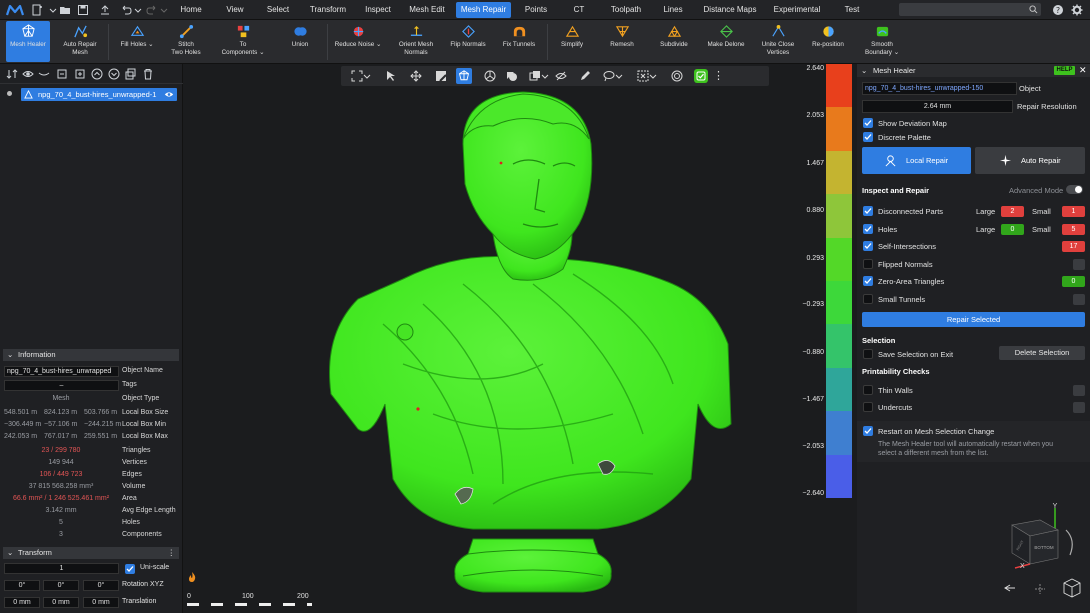 The image size is (1090, 613). What do you see at coordinates (868, 264) in the screenshot?
I see `flipped-normals-checkbox` at bounding box center [868, 264].